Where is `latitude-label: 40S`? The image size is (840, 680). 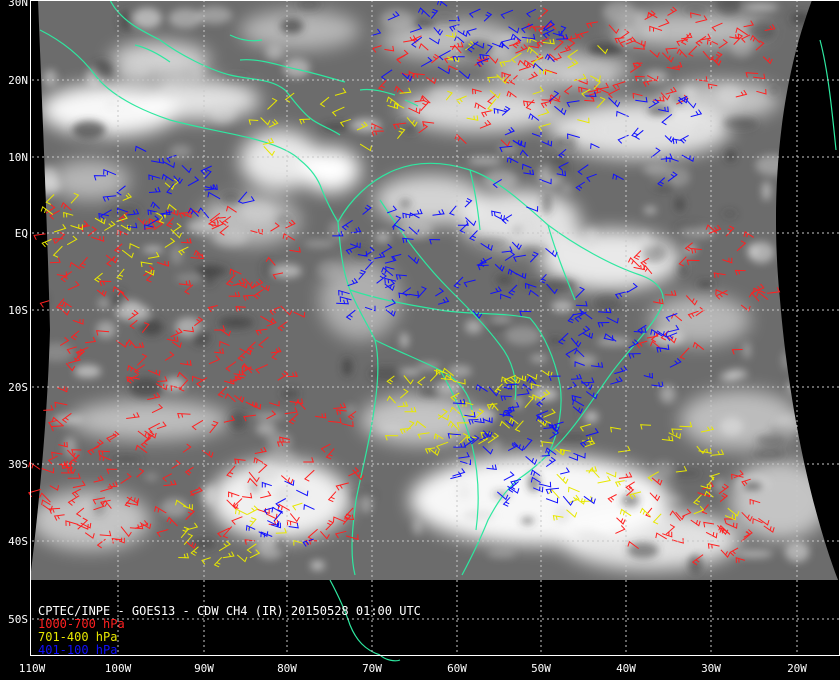
latitude-label: 40S is located at coordinates (18, 541).